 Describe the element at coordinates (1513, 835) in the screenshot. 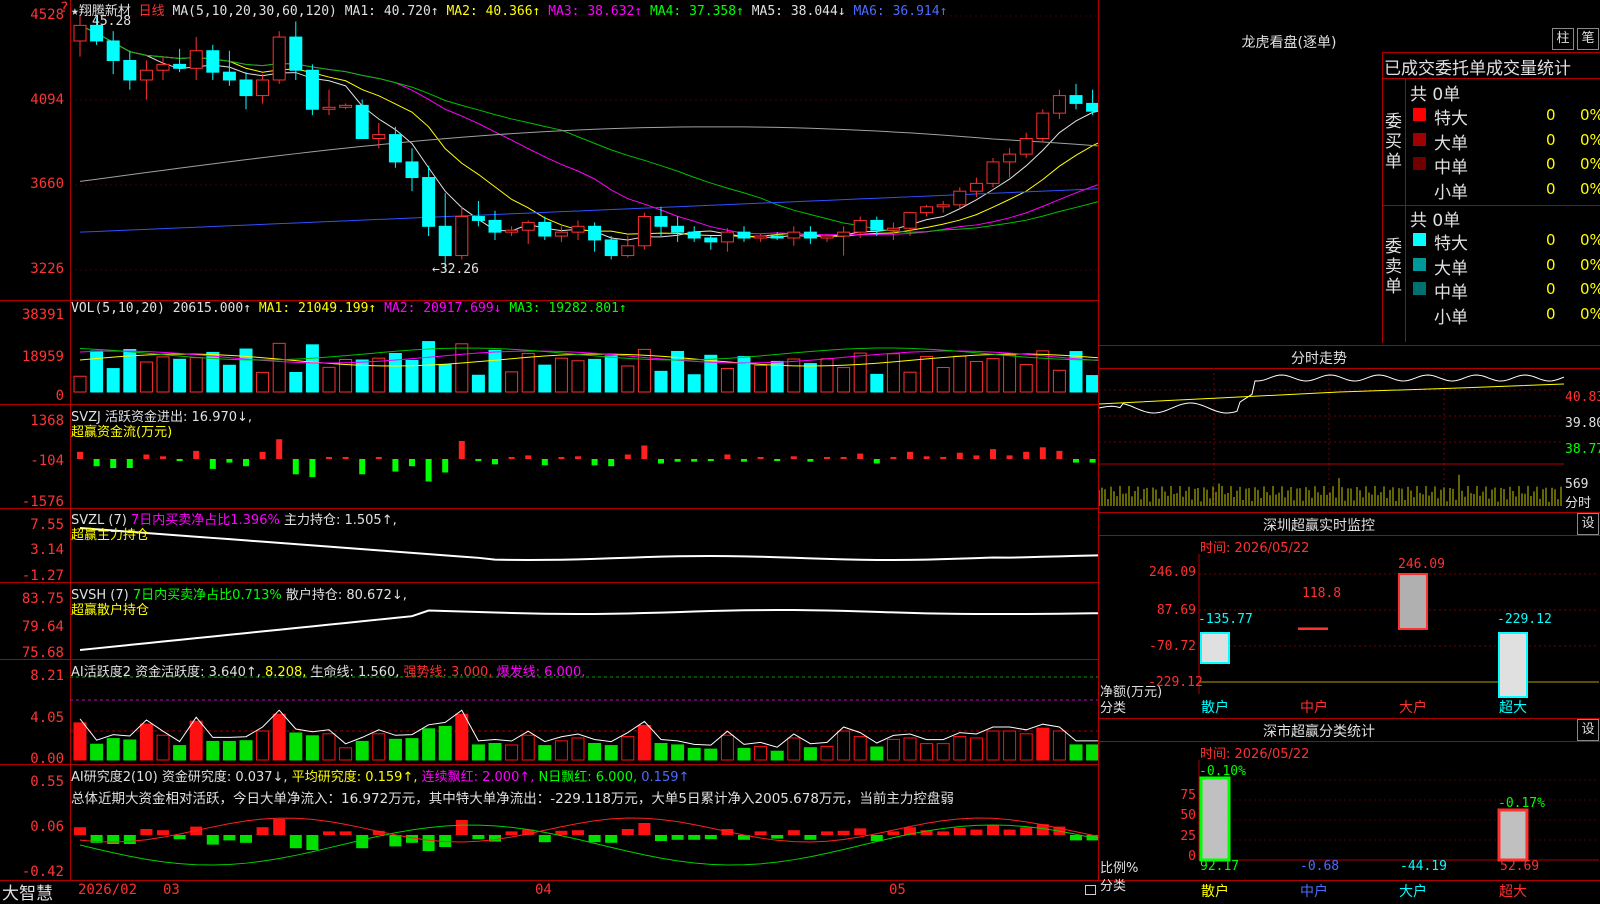

I see `classify-bar` at that location.